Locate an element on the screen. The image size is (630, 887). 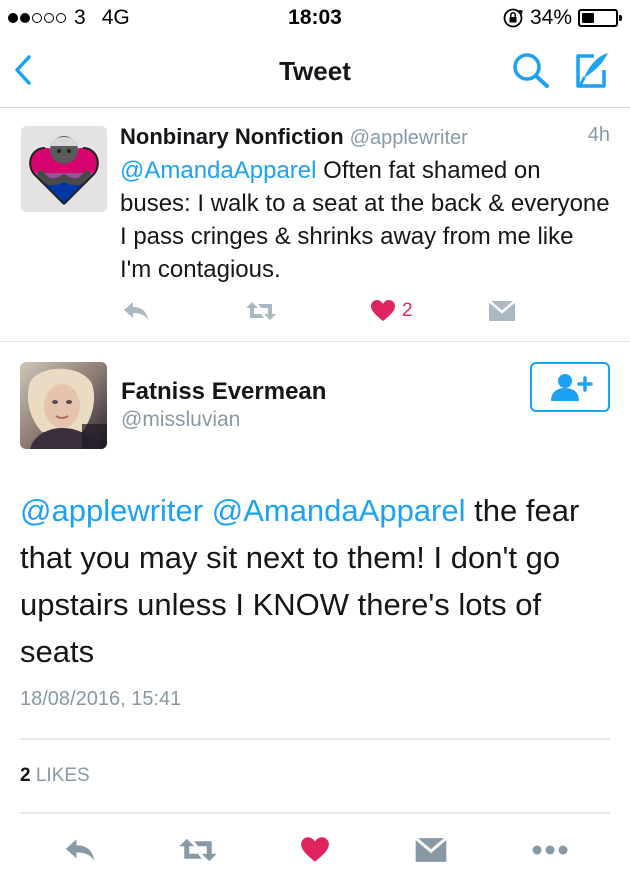
like-count: 2 is located at coordinates (407, 310).